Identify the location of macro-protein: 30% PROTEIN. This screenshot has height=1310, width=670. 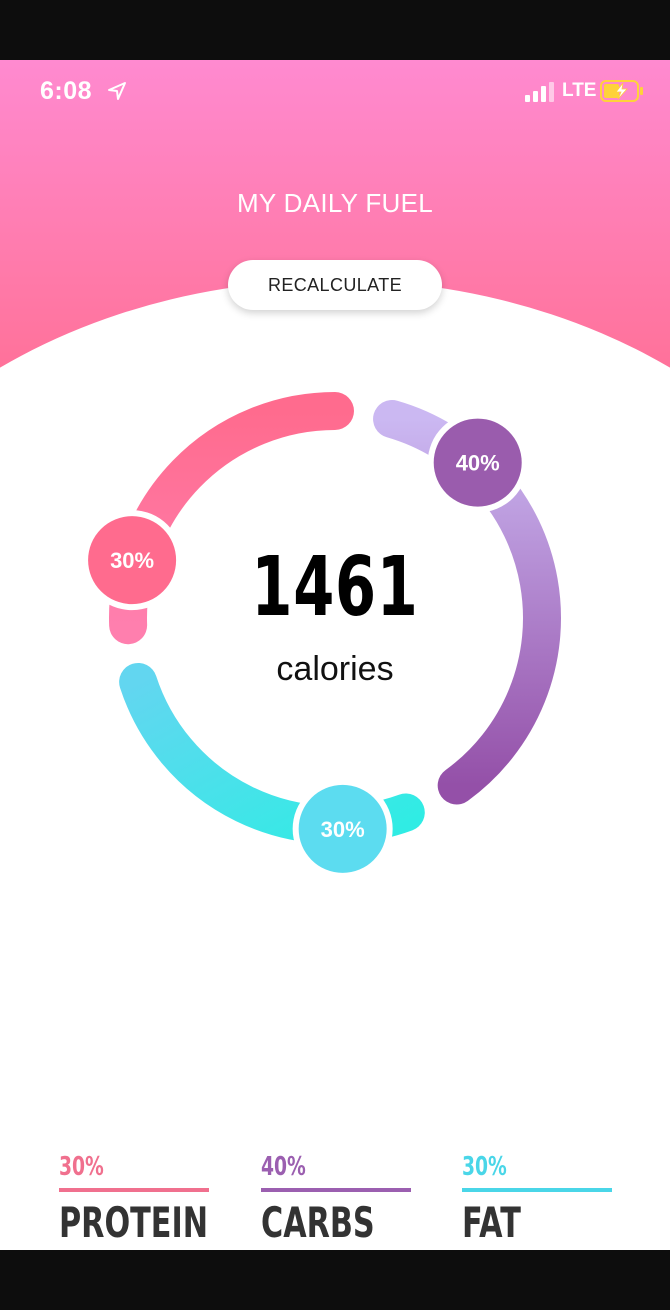
(134, 1199).